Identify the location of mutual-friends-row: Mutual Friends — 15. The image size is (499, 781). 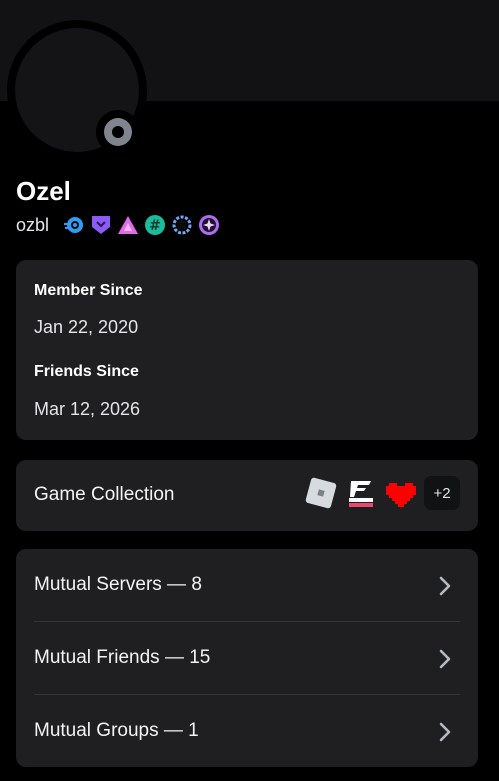
(247, 658).